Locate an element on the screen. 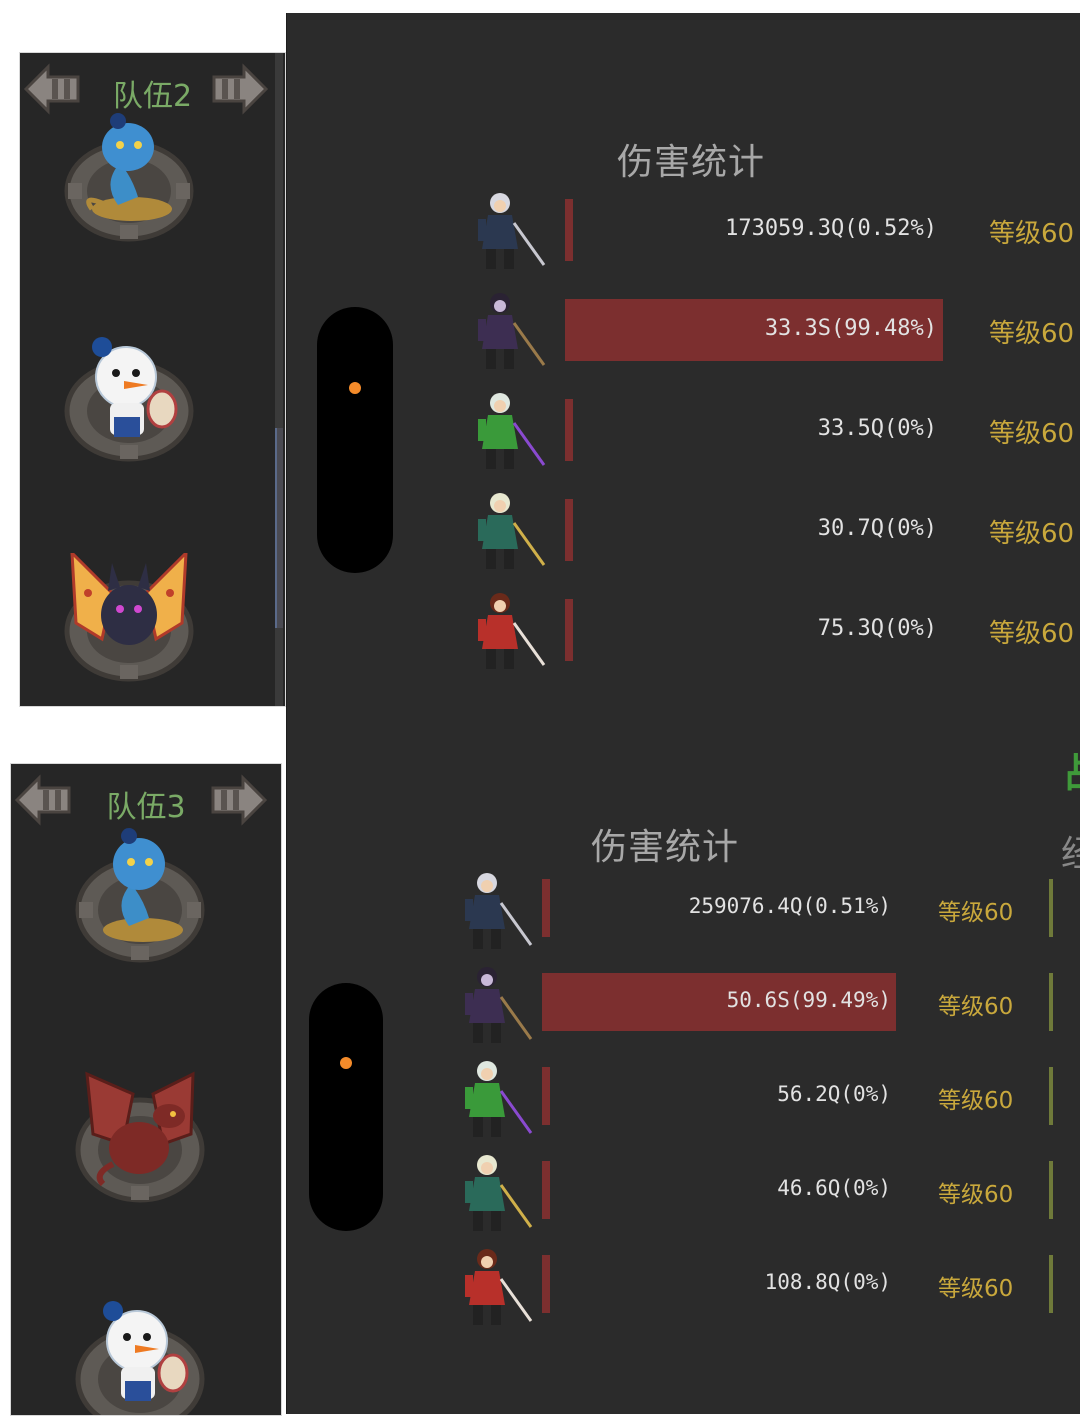  team-panel-3: 队伍3 is located at coordinates (146, 1089).